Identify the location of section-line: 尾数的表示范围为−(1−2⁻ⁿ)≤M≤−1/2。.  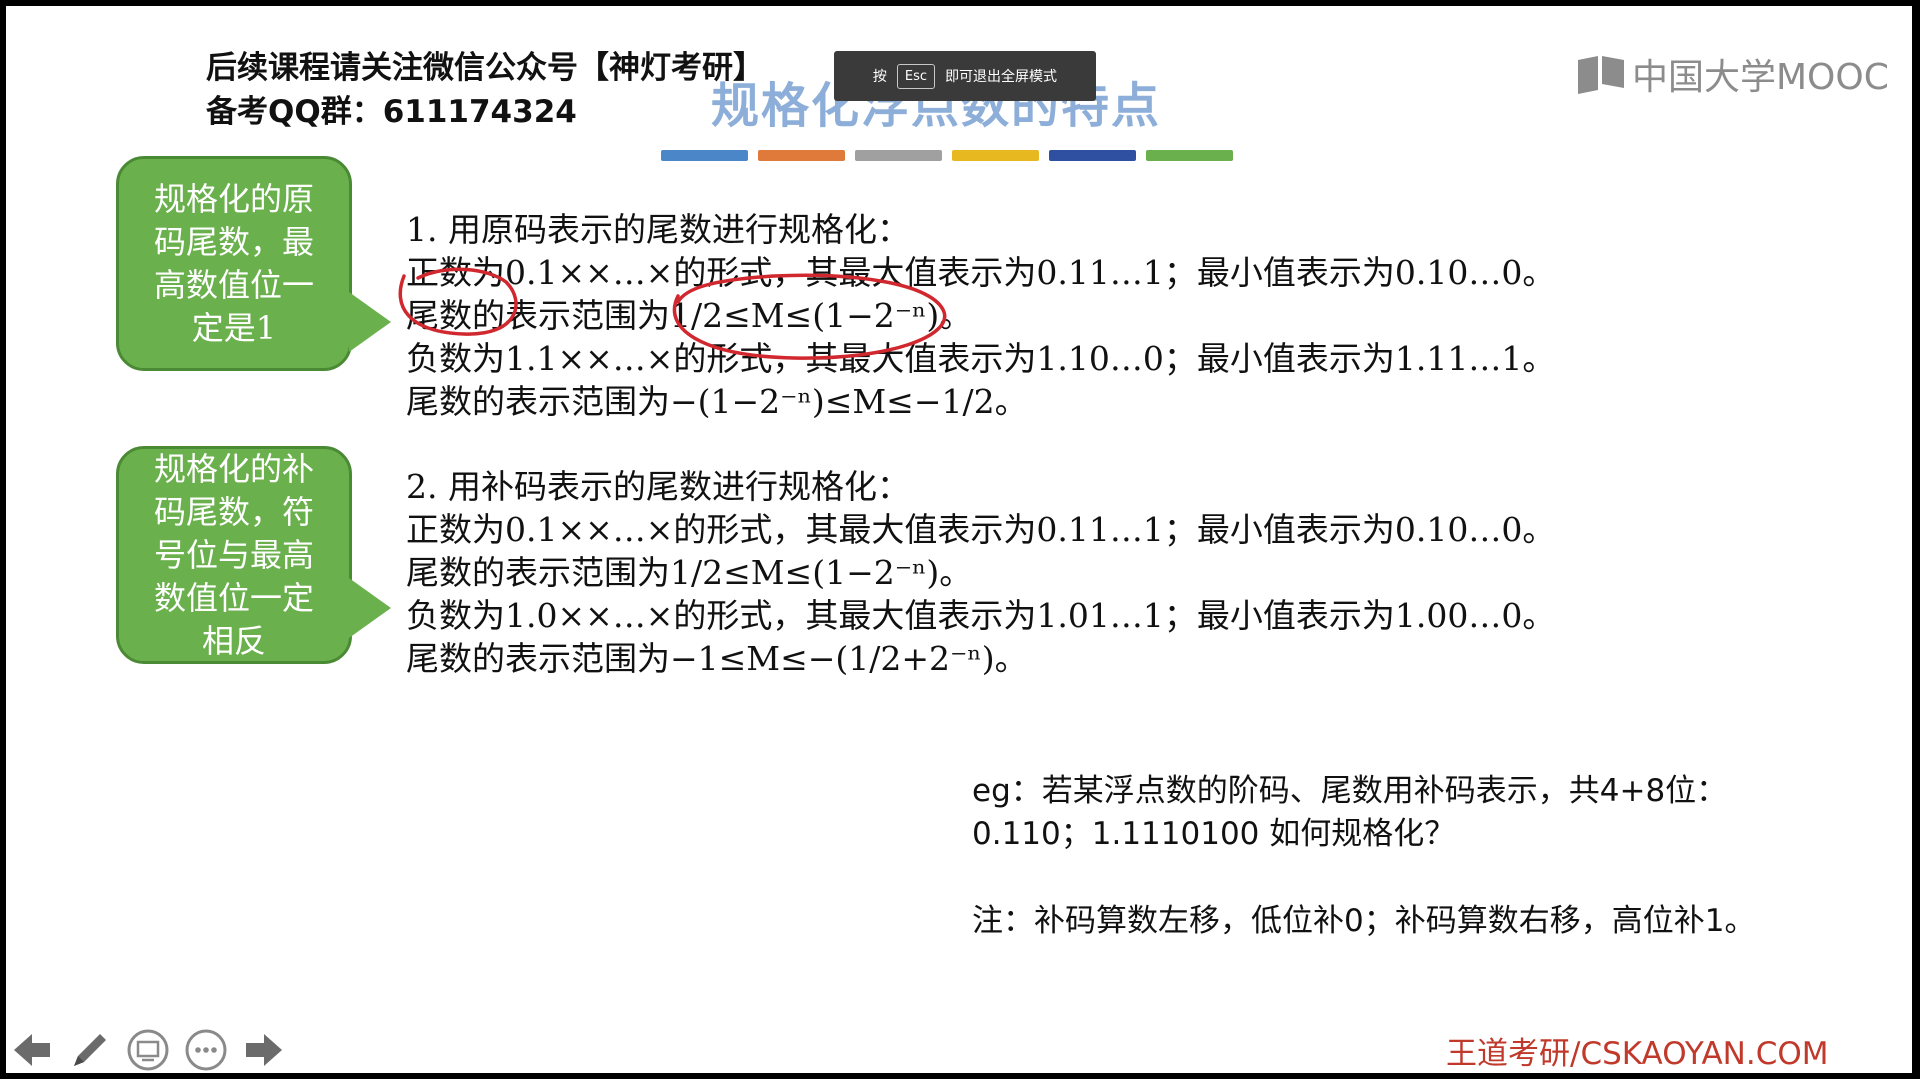
(717, 401).